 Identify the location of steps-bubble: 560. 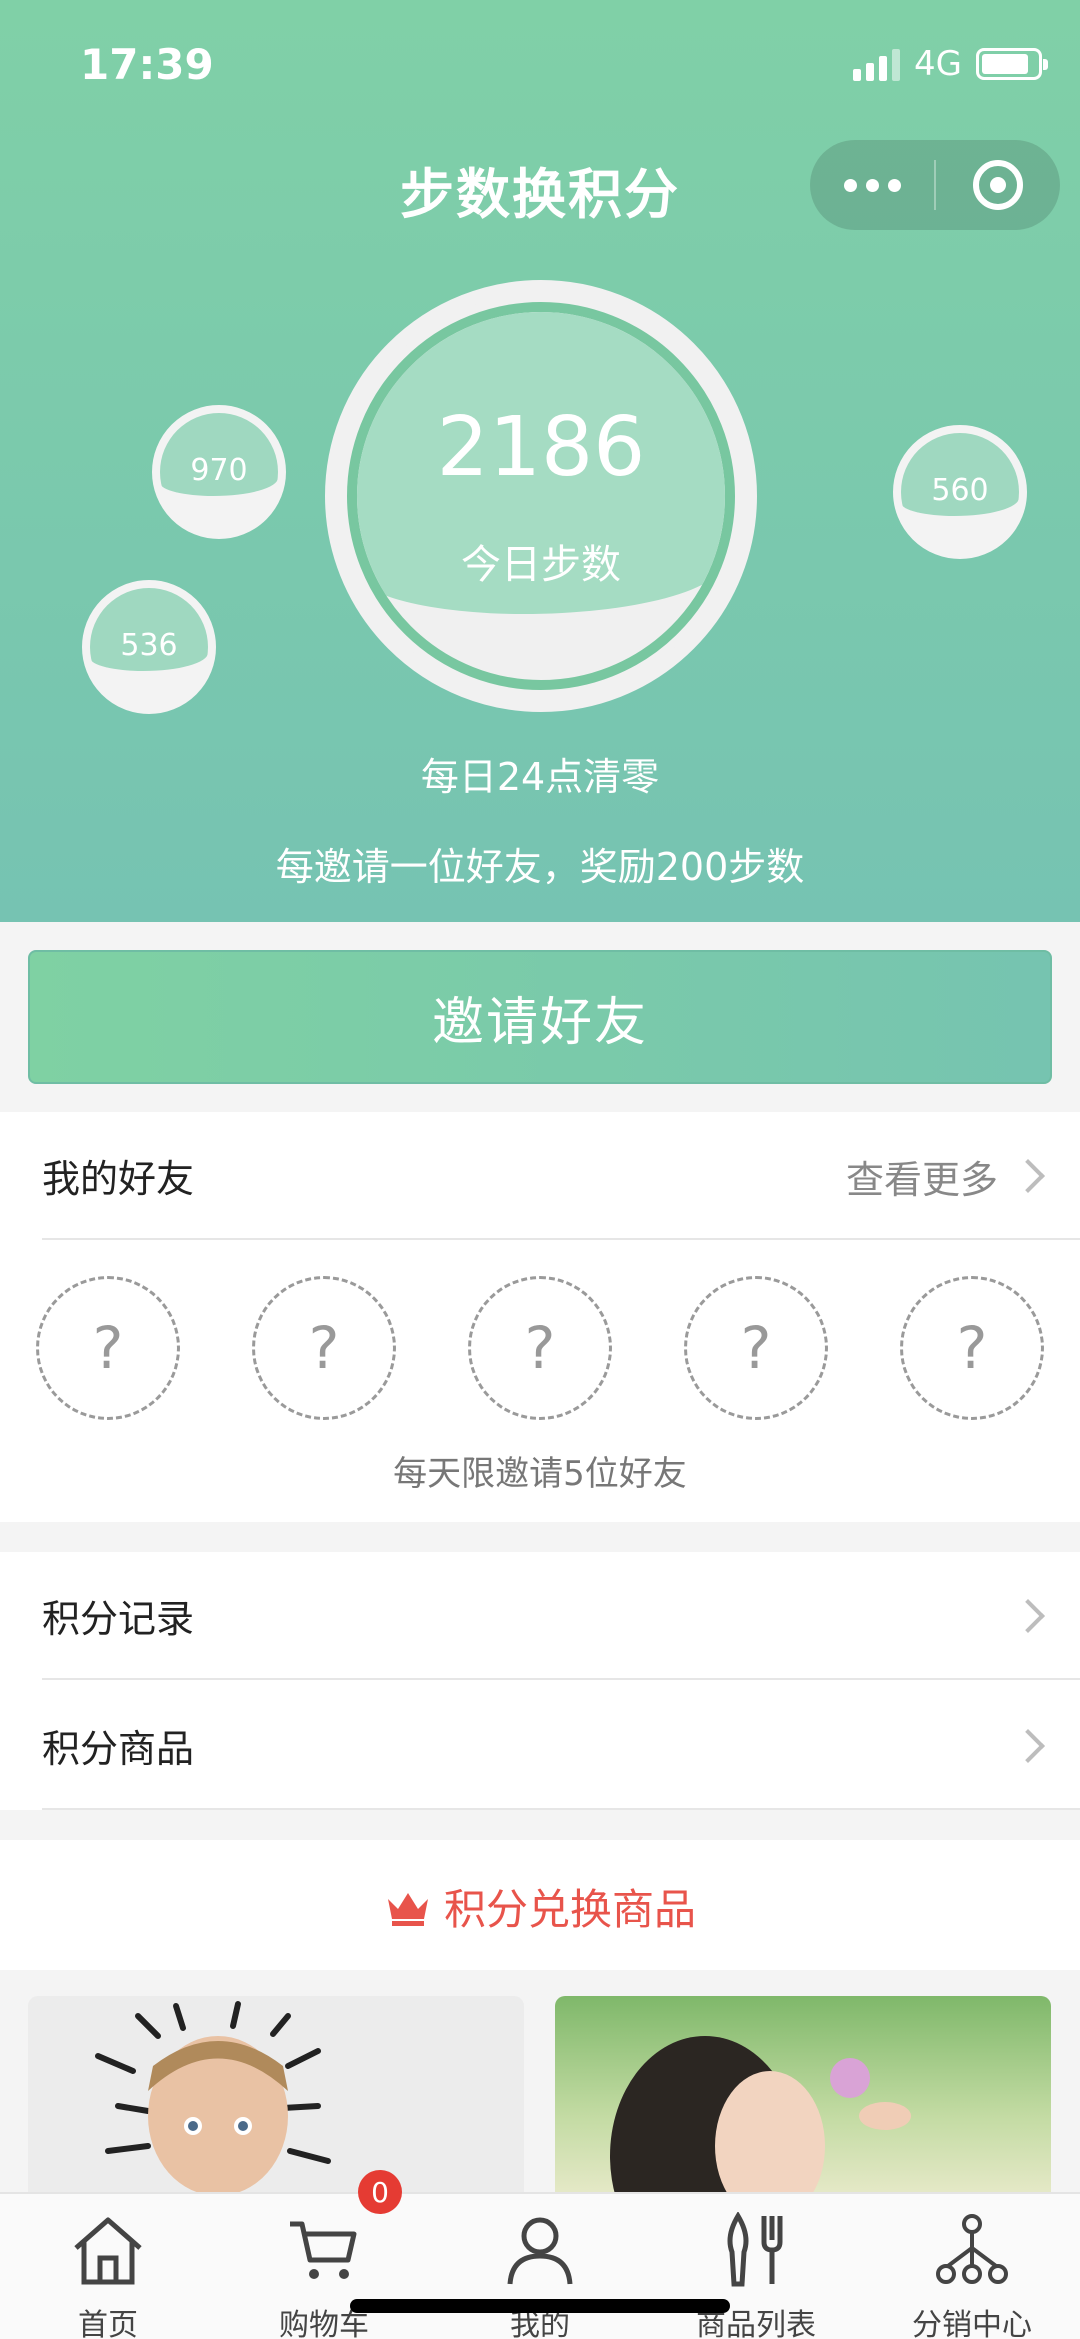
(960, 492).